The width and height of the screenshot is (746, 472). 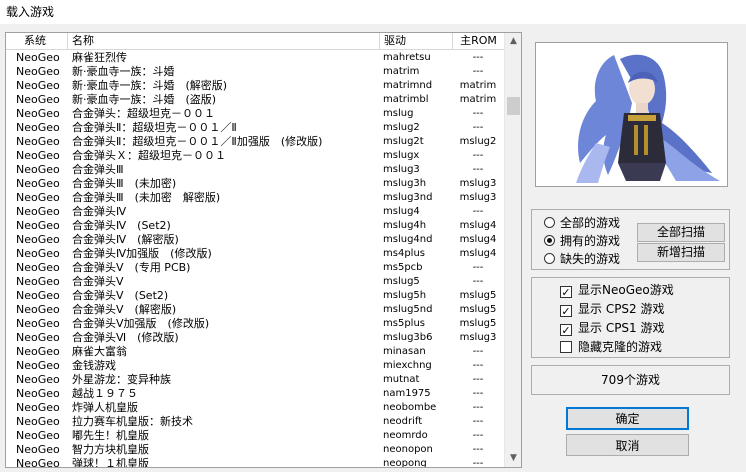 I want to click on table-row: NeoGeo 合金弹头Ⅱ：超级坦克－００１／Ⅱ mslug2 ---, so click(x=255, y=128).